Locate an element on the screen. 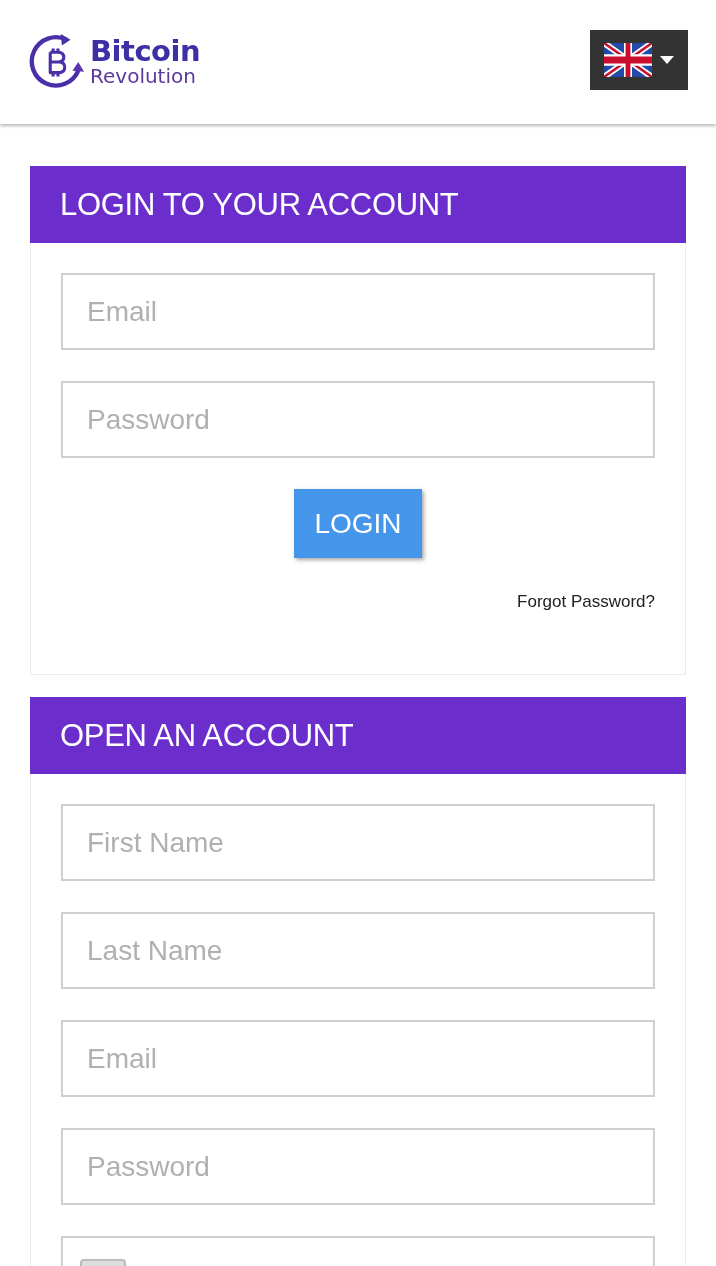  logo-title: Bitcoin is located at coordinates (145, 51).